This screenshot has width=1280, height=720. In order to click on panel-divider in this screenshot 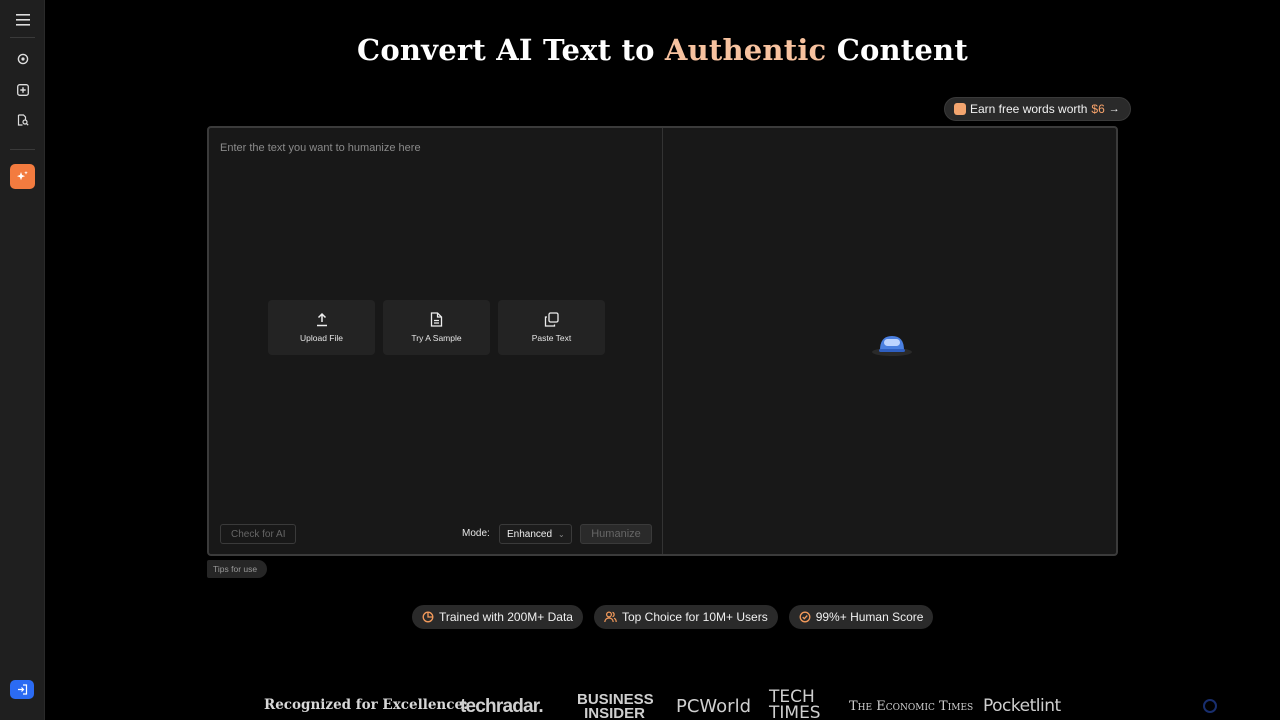, I will do `click(662, 341)`.